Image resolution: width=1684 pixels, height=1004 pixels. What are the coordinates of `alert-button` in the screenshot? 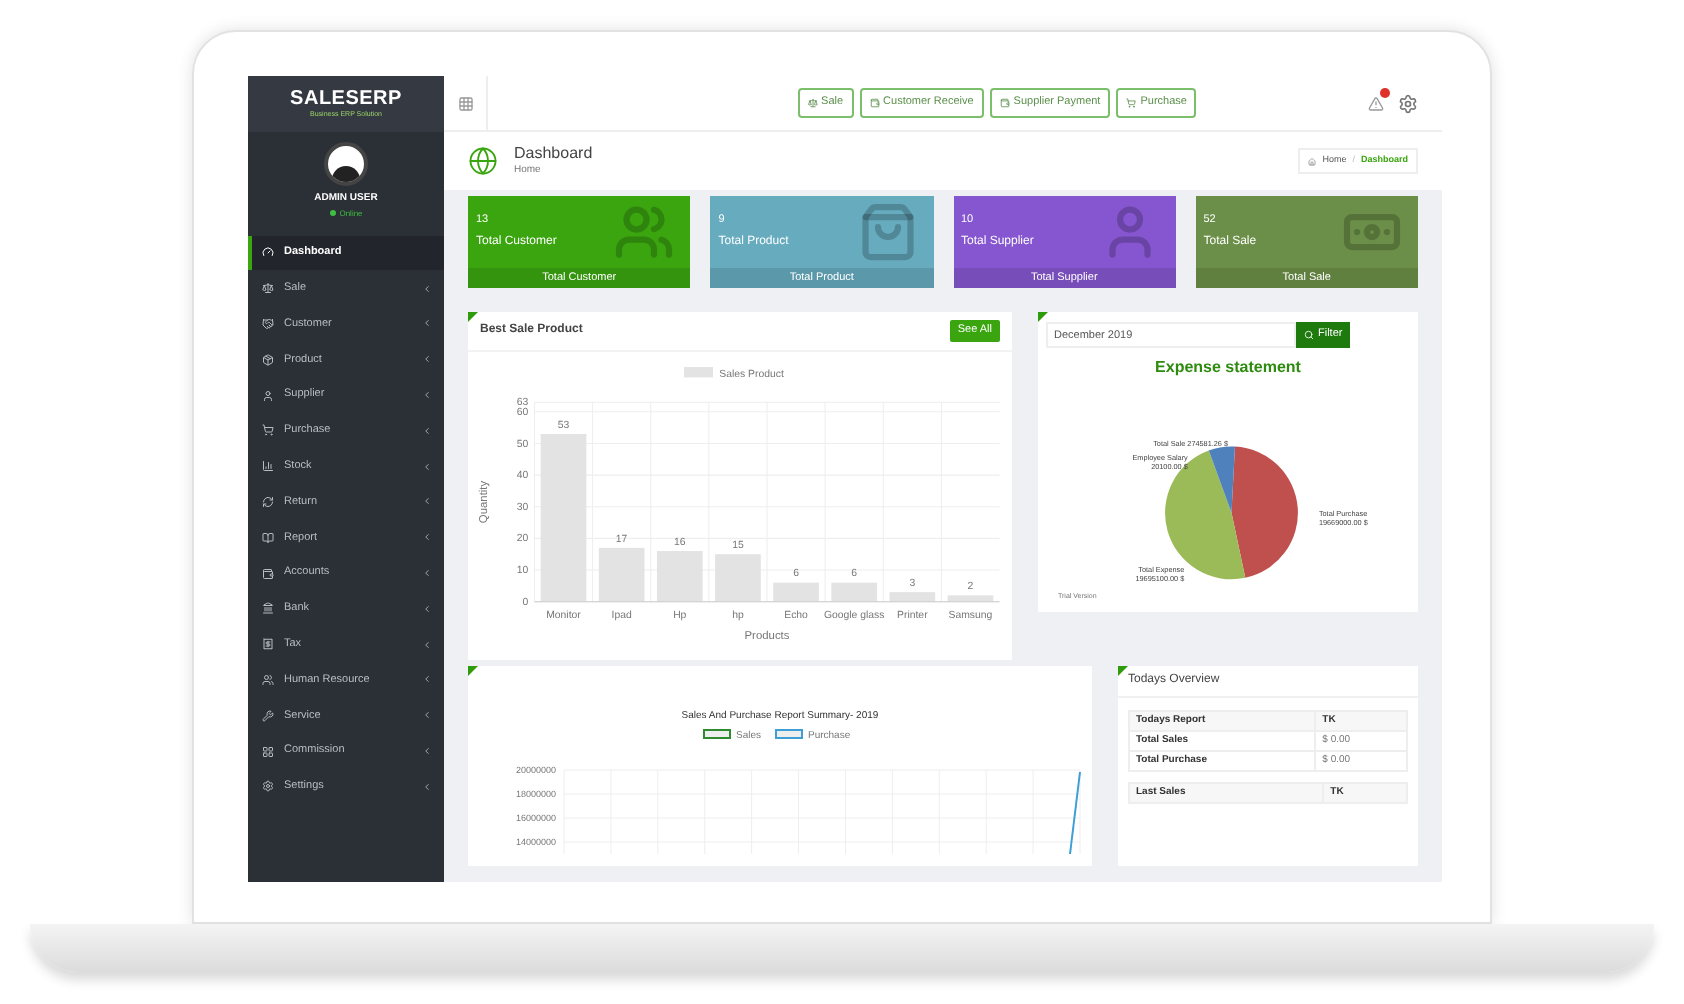 It's located at (1376, 103).